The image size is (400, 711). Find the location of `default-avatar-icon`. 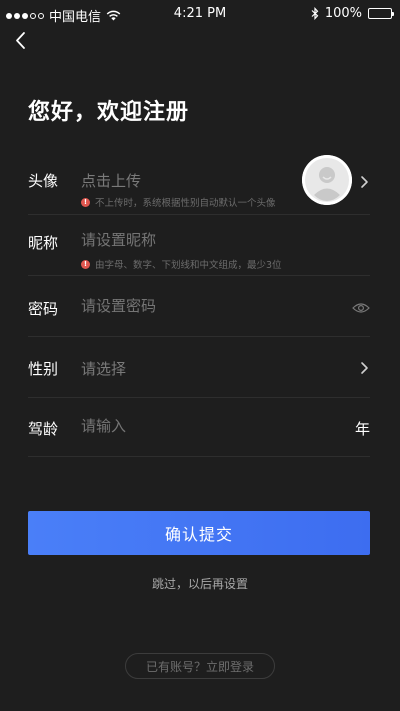

default-avatar-icon is located at coordinates (327, 180).